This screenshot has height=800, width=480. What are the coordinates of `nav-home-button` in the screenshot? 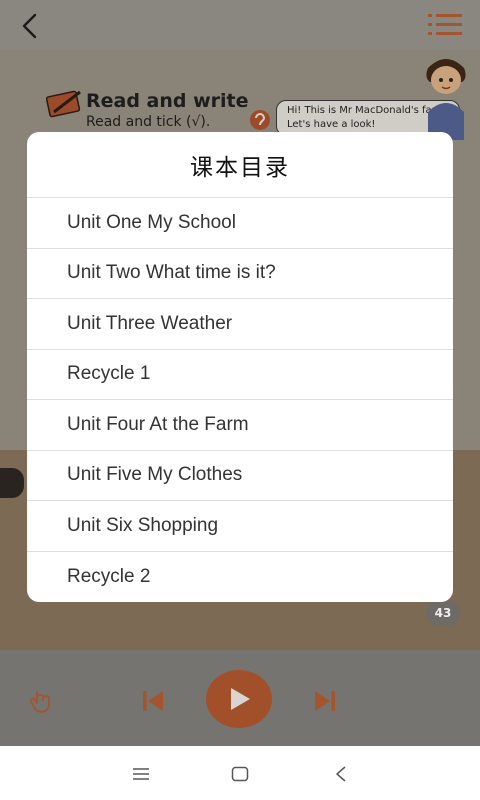 It's located at (240, 774).